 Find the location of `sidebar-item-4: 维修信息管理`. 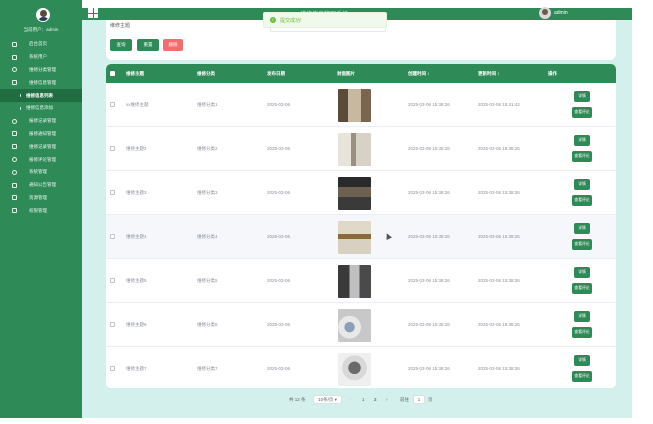

sidebar-item-4: 维修信息管理 is located at coordinates (41, 82).